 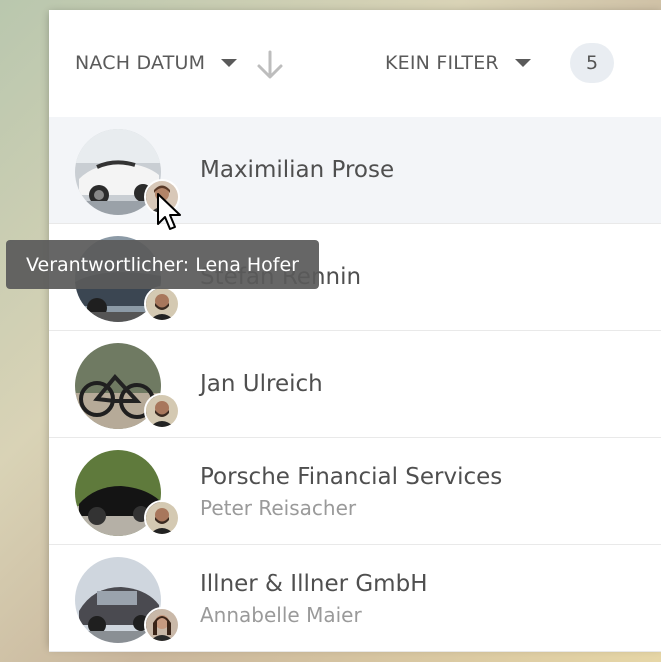 What do you see at coordinates (169, 211) in the screenshot?
I see `mouse-pointer-icon` at bounding box center [169, 211].